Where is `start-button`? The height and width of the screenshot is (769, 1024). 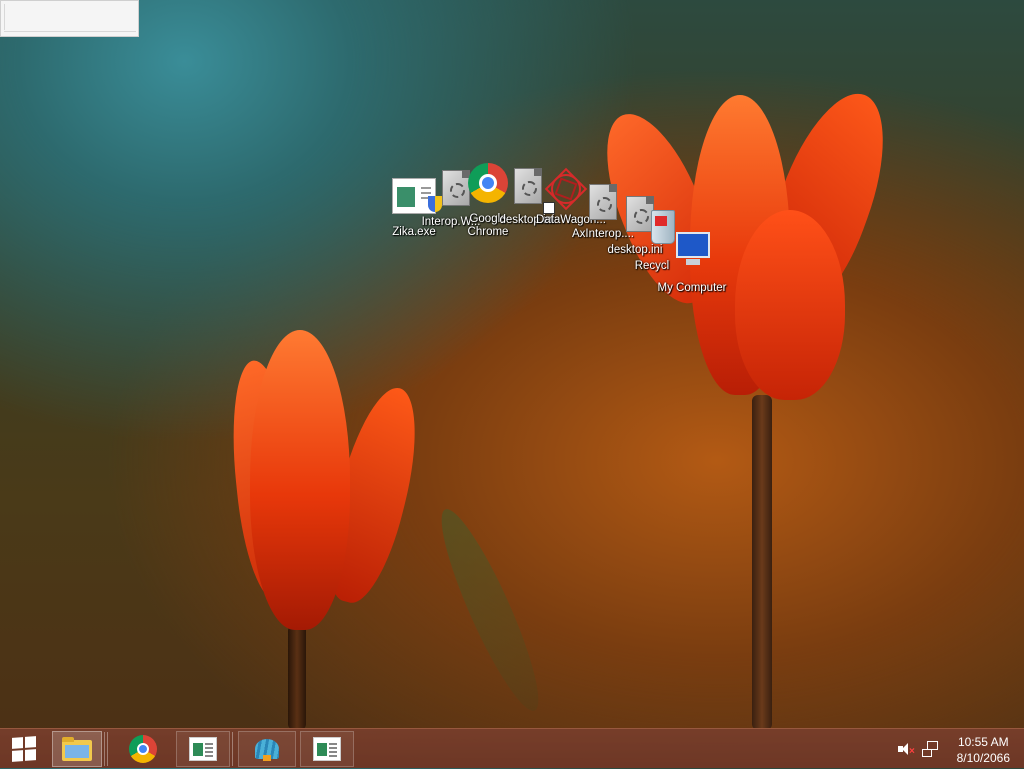 start-button is located at coordinates (24, 749).